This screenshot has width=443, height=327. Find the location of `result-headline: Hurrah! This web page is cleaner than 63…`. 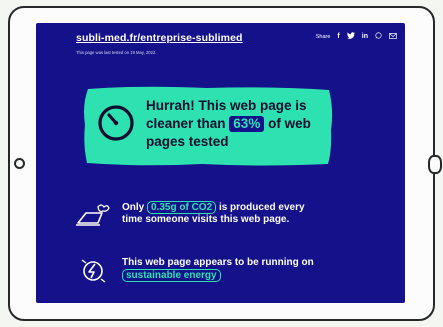

result-headline: Hurrah! This web page is cleaner than 63… is located at coordinates (236, 124).